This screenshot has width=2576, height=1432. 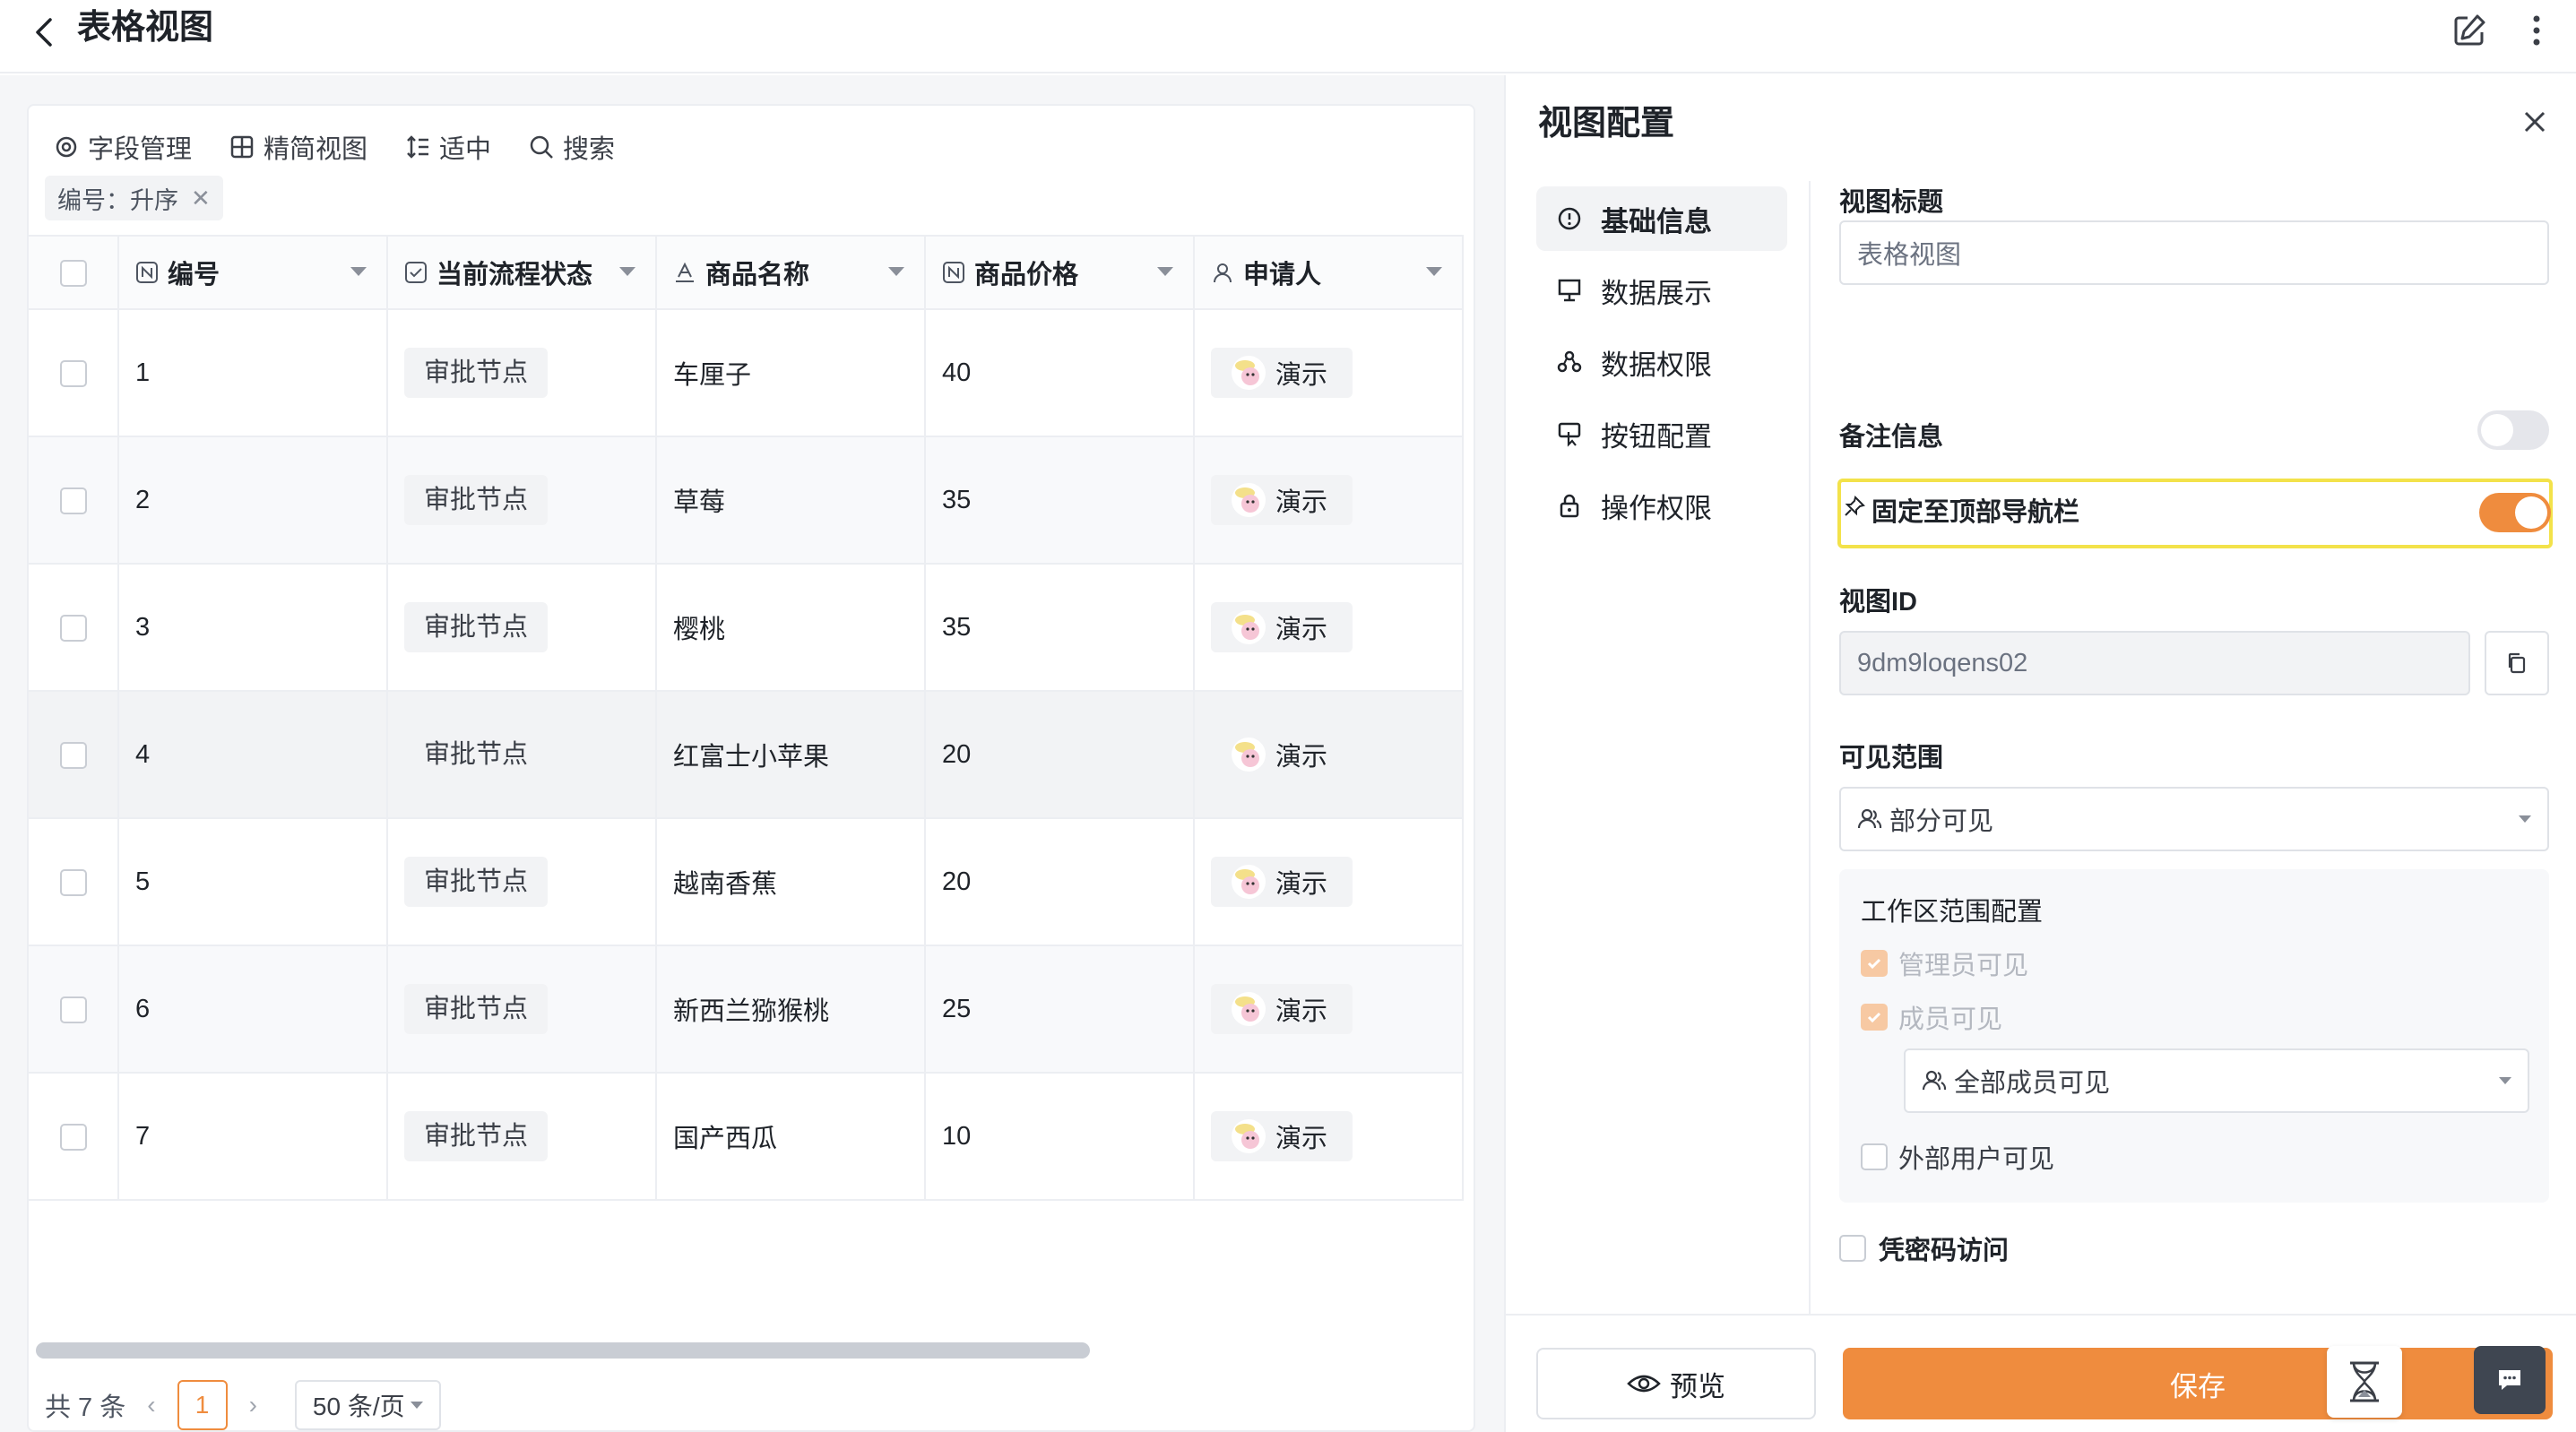 What do you see at coordinates (1060, 1009) in the screenshot?
I see `cell-price: 25` at bounding box center [1060, 1009].